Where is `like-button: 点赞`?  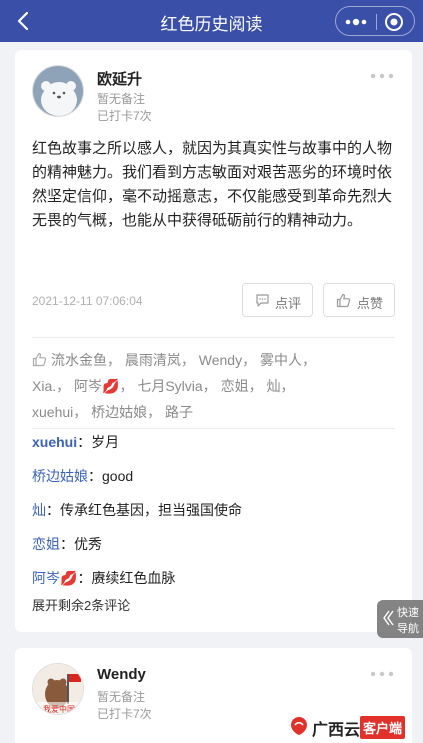 like-button: 点赞 is located at coordinates (359, 300).